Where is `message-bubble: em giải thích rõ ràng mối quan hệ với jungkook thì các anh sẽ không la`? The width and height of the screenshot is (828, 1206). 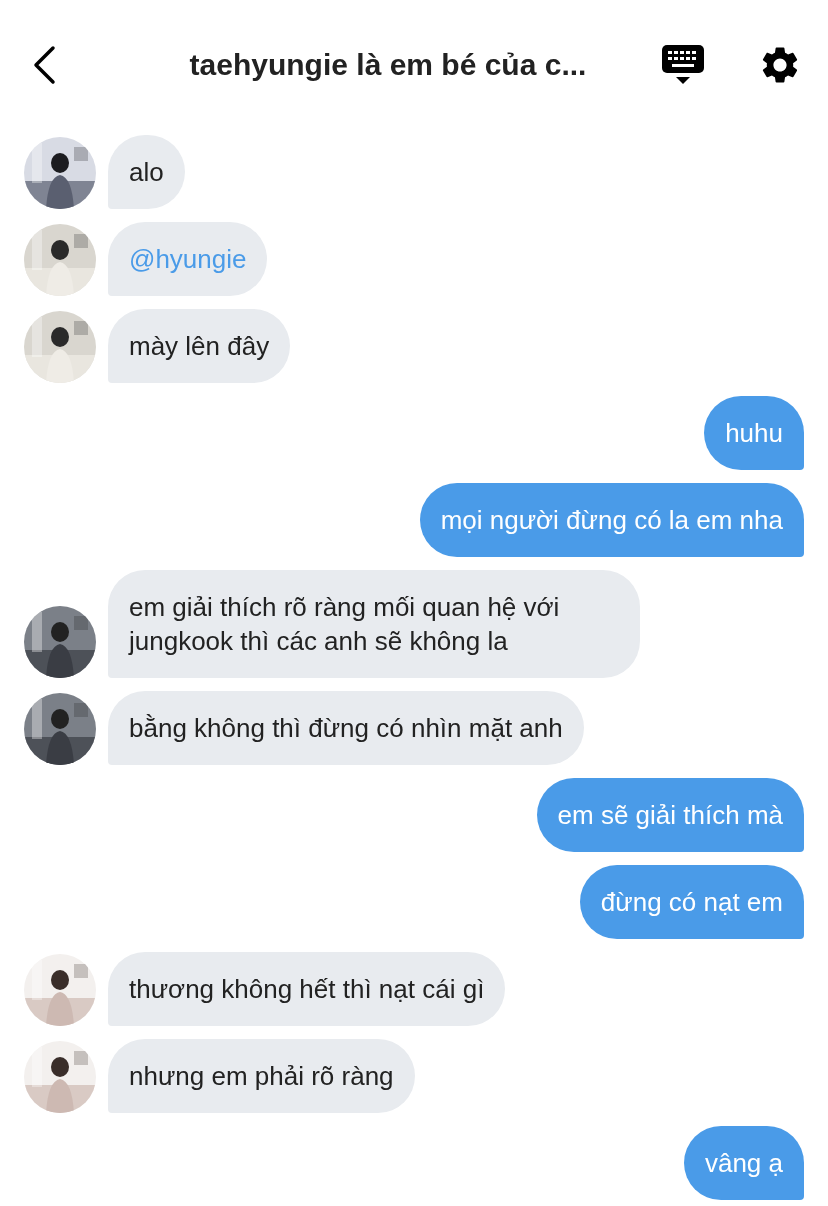 message-bubble: em giải thích rõ ràng mối quan hệ với jungkook thì các anh sẽ không la is located at coordinates (374, 624).